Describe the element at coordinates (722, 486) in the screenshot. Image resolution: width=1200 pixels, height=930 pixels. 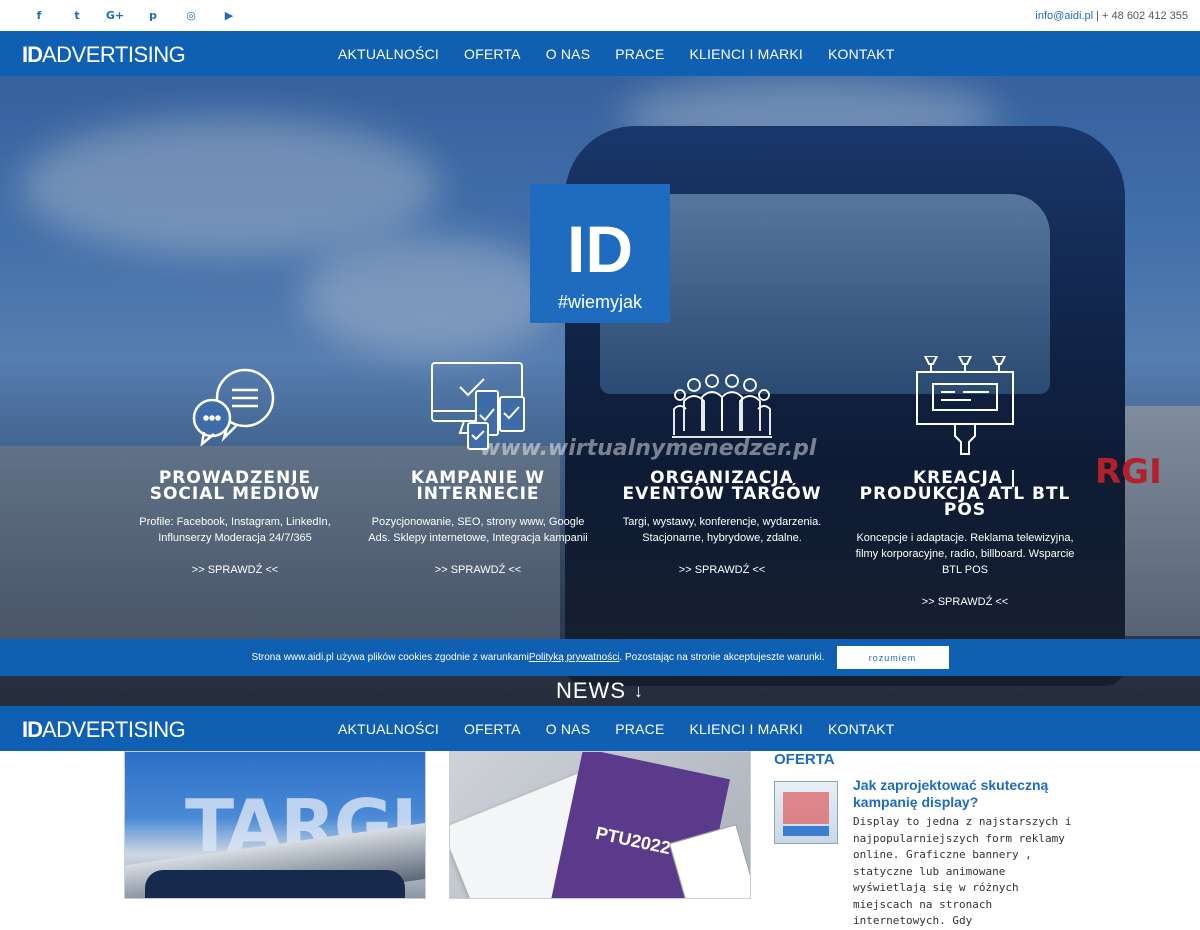
I see `service-title: ORGANIZACJA EVENTÓW TARGÓW` at that location.